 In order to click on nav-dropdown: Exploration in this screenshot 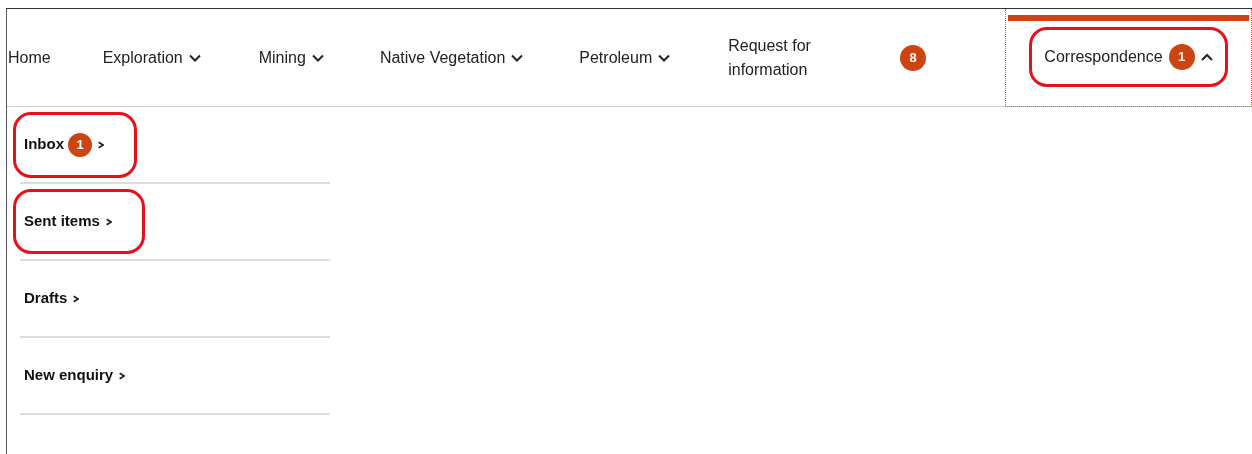, I will do `click(151, 57)`.